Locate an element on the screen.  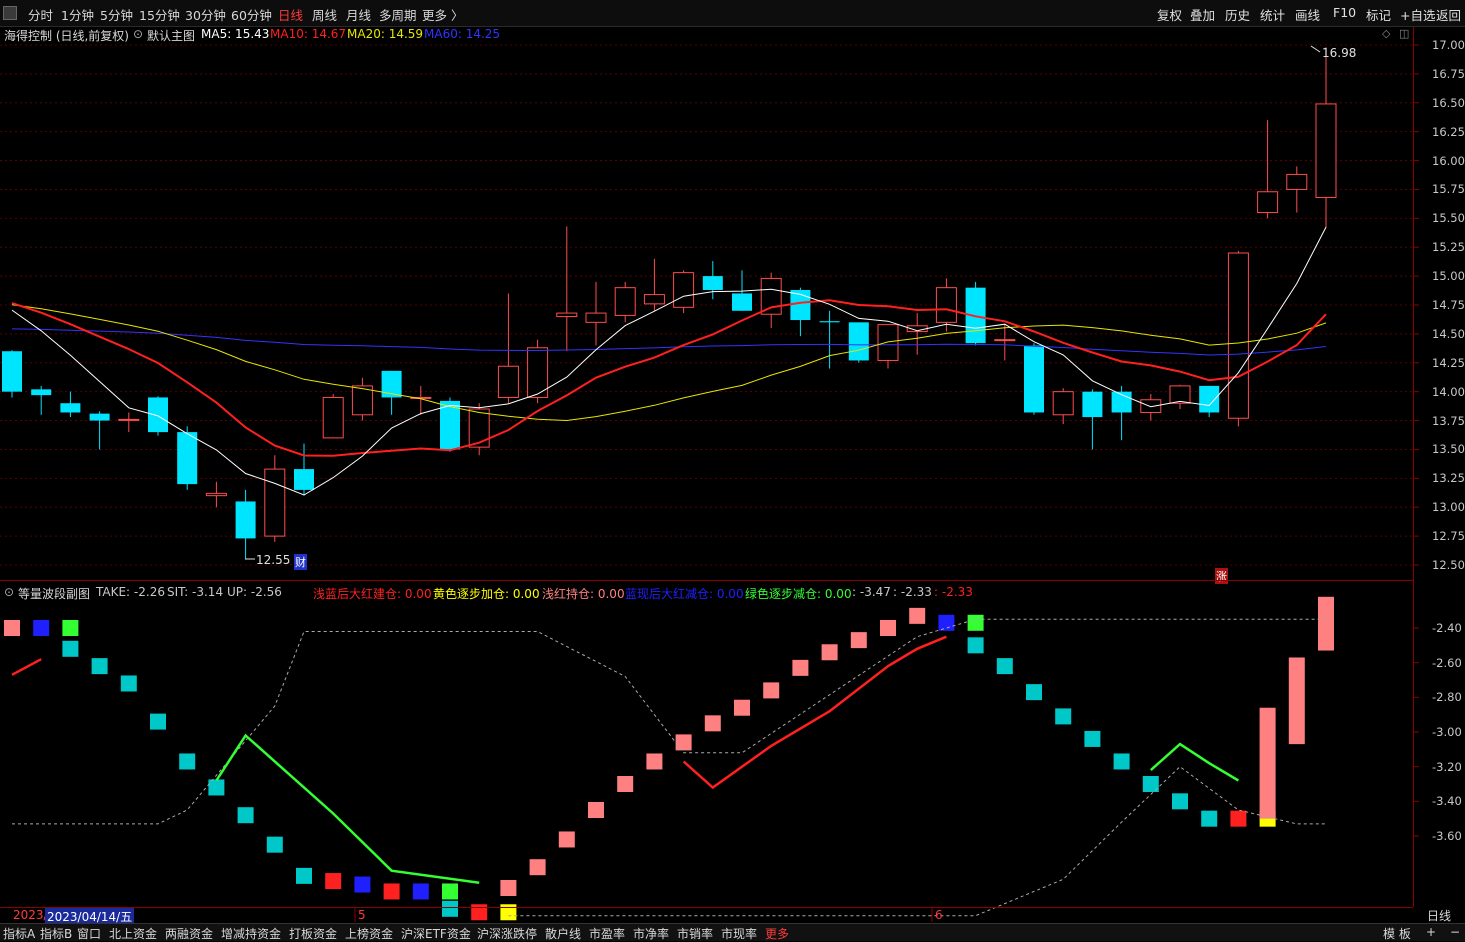
tab-pb: 市净率 is located at coordinates (651, 933).